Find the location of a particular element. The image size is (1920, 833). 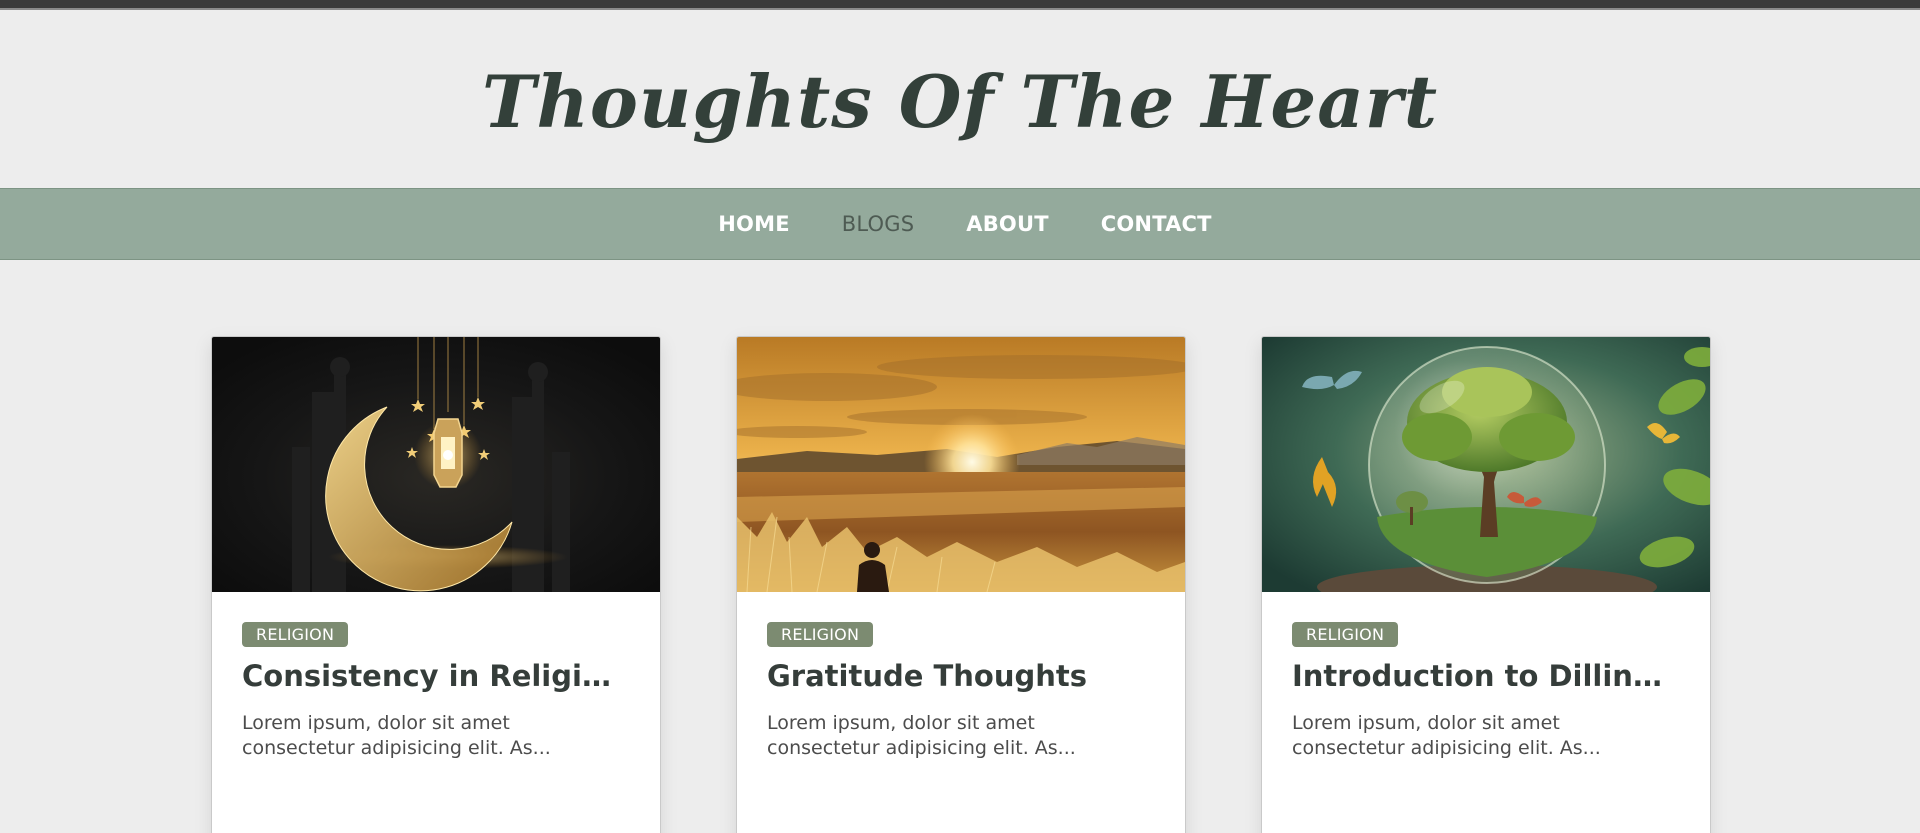

browser-top-bar is located at coordinates (960, 5).